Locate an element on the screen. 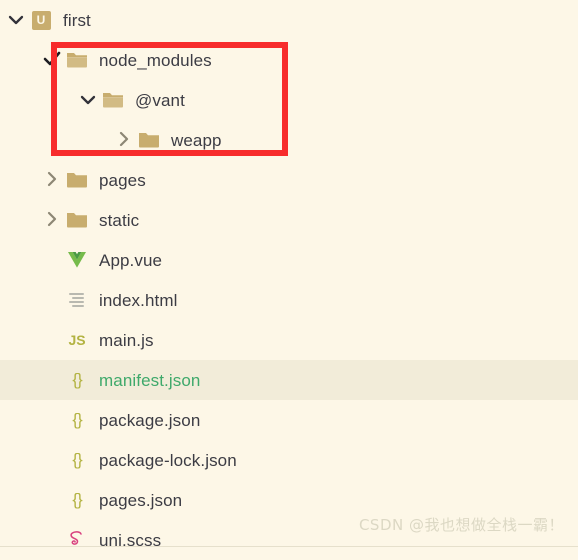  tree-item-label: index.html is located at coordinates (138, 300).